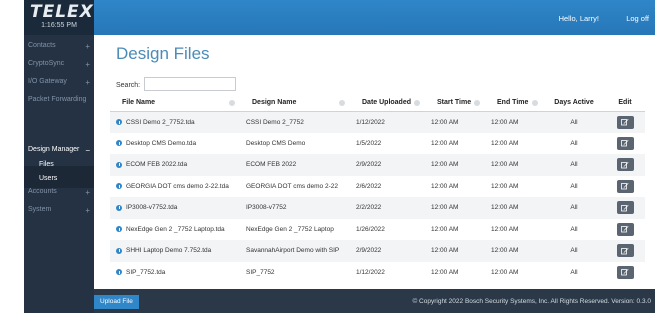 Image resolution: width=663 pixels, height=313 pixels. Describe the element at coordinates (59, 167) in the screenshot. I see `sidebar-subitem-files: Files` at that location.